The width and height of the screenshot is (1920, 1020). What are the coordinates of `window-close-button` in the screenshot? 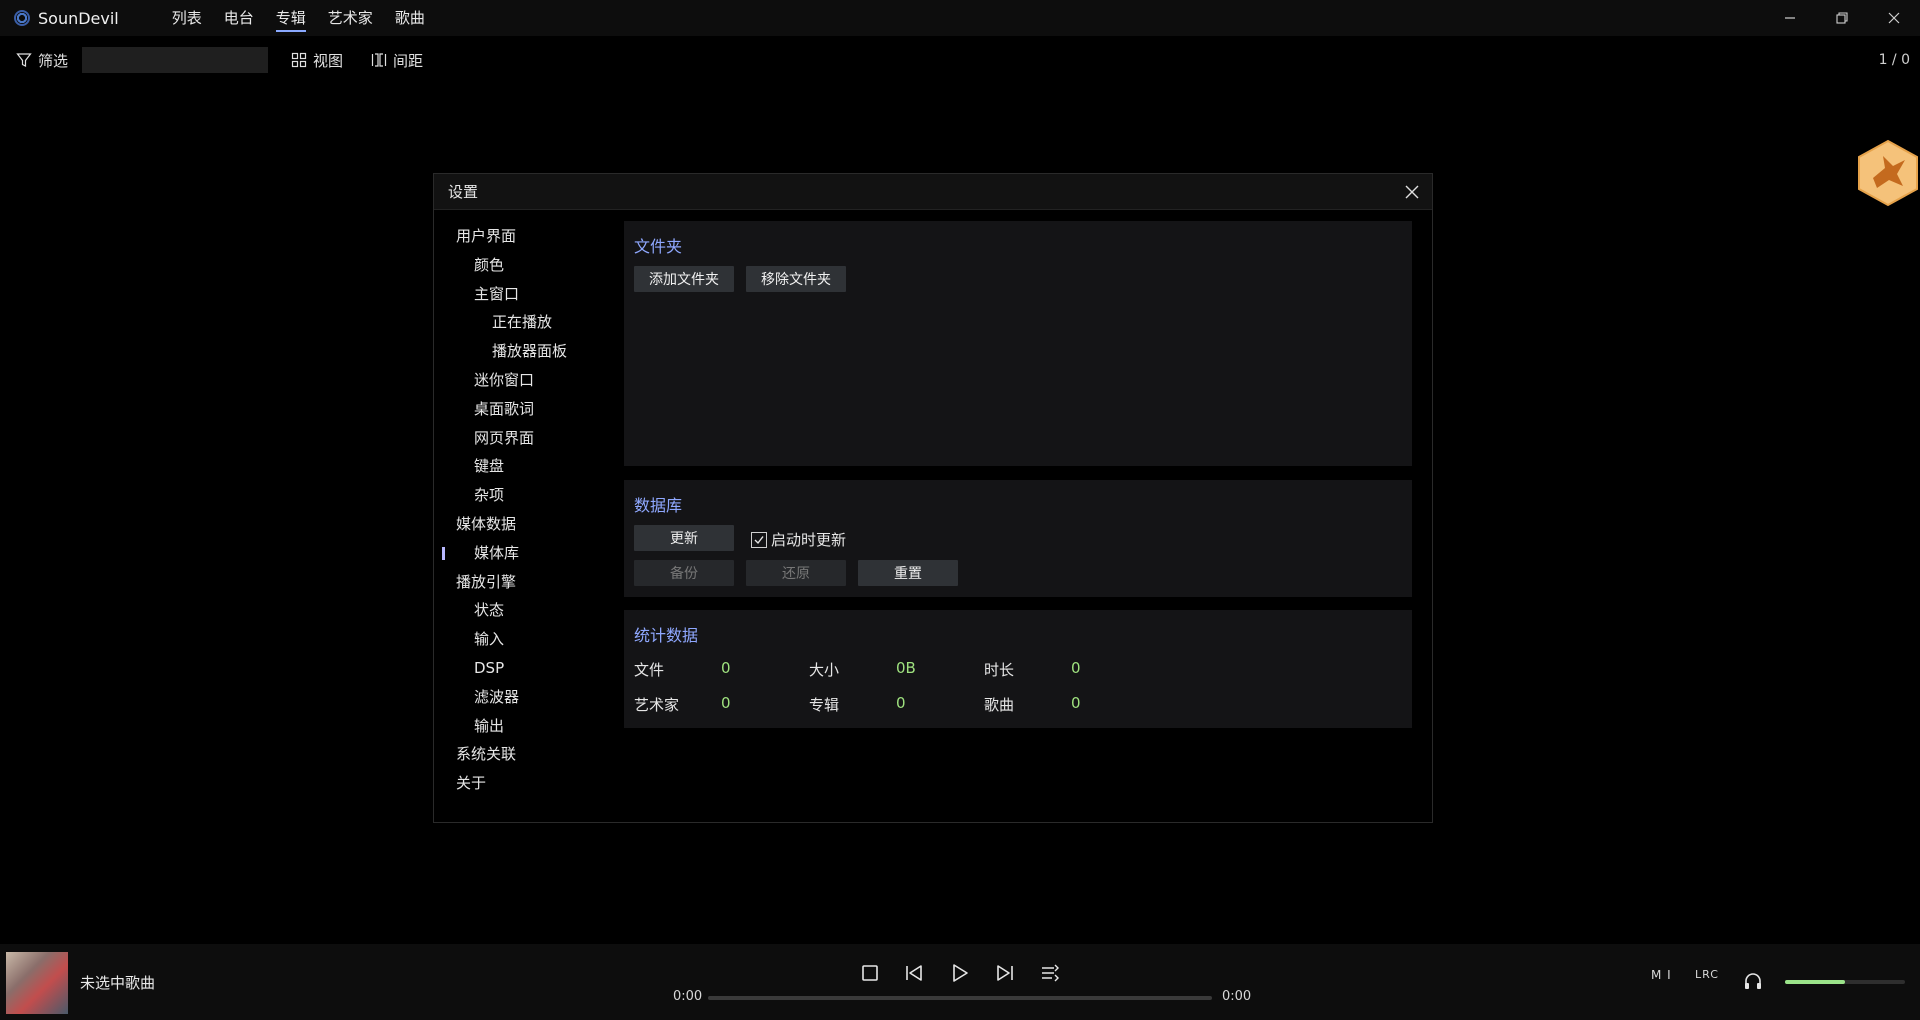 It's located at (1894, 18).